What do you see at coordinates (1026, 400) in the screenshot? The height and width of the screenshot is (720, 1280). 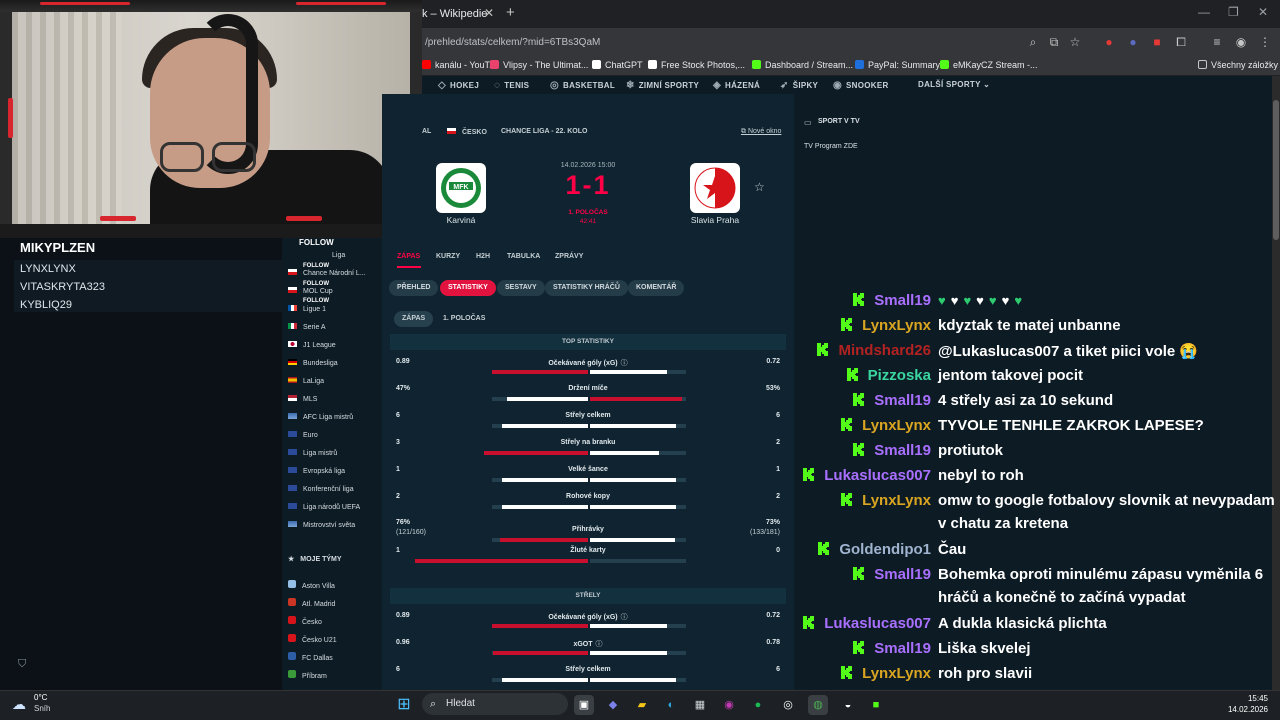 I see `chat-text-label: 4 střely asi za 10 sekund` at bounding box center [1026, 400].